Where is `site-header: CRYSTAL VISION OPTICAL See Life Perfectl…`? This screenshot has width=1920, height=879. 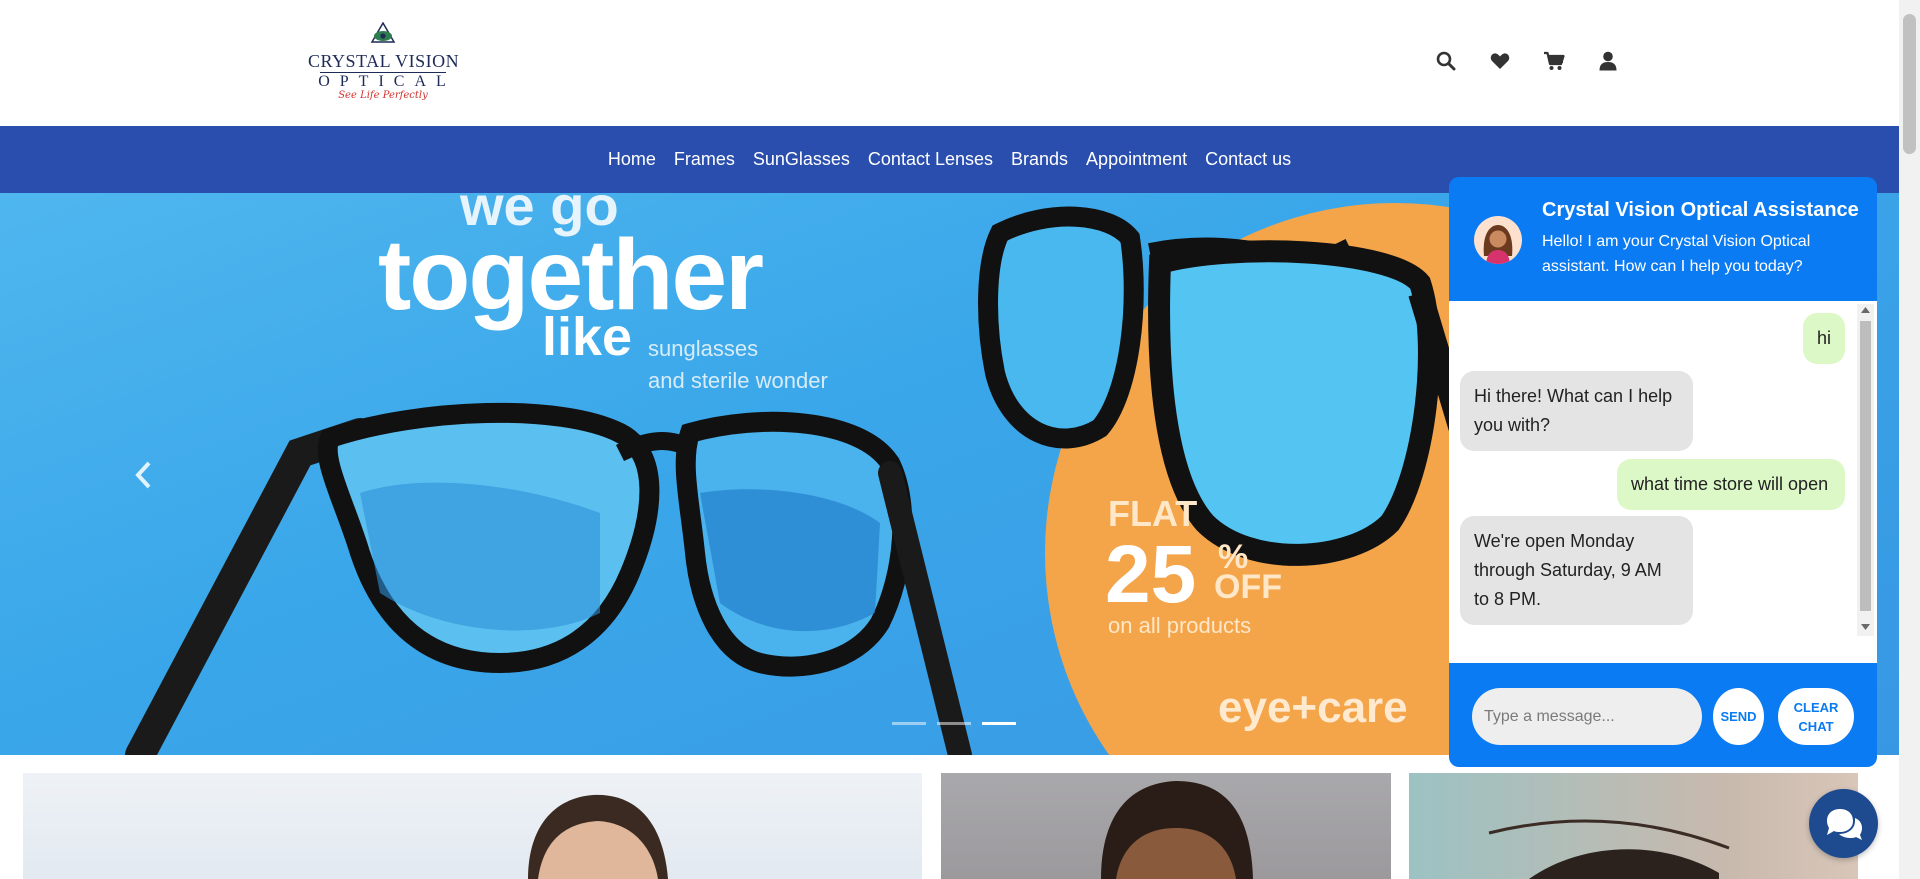 site-header: CRYSTAL VISION OPTICAL See Life Perfectl… is located at coordinates (949, 63).